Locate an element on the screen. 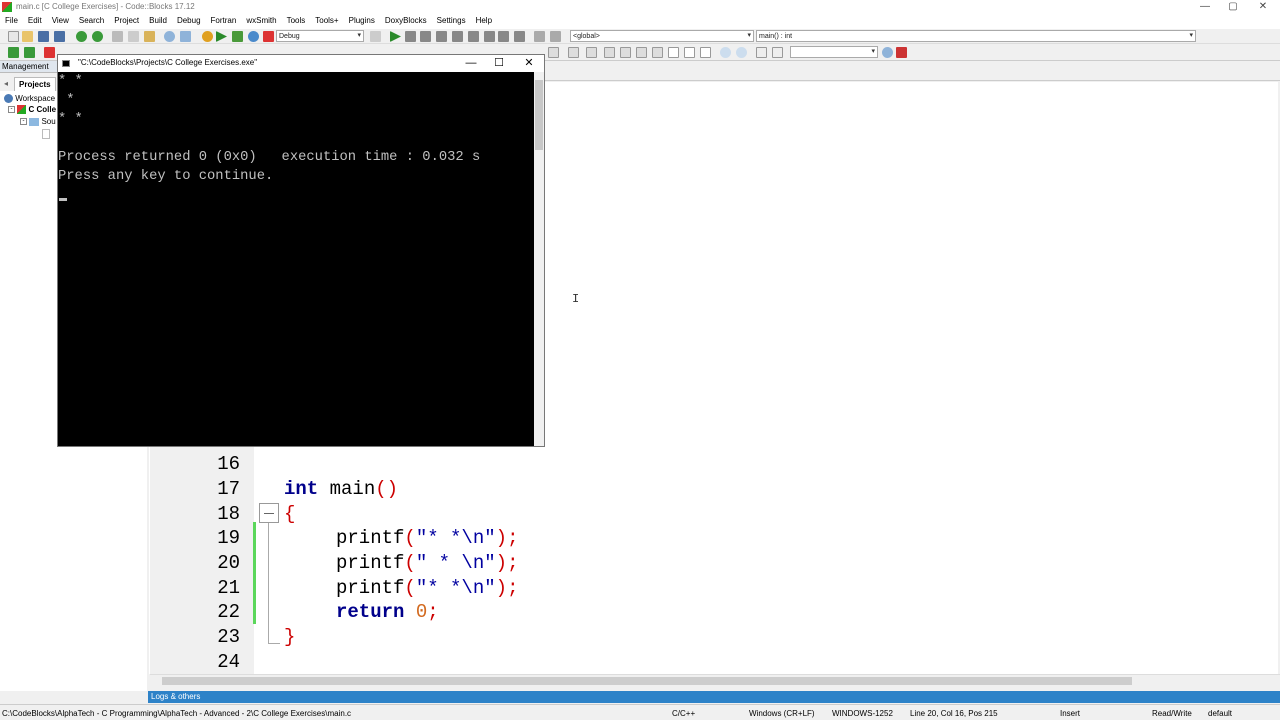  code-line: } is located at coordinates (289, 637).